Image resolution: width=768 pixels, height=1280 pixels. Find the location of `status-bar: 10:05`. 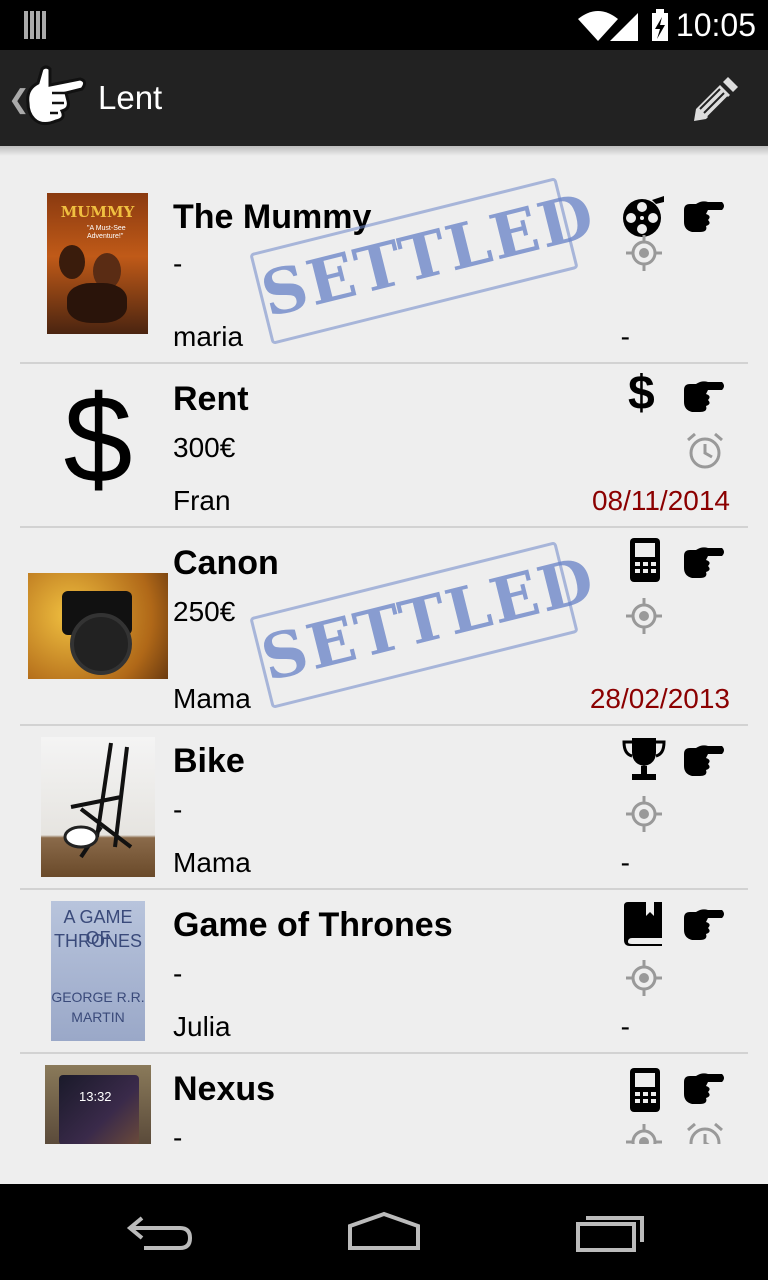

status-bar: 10:05 is located at coordinates (384, 25).